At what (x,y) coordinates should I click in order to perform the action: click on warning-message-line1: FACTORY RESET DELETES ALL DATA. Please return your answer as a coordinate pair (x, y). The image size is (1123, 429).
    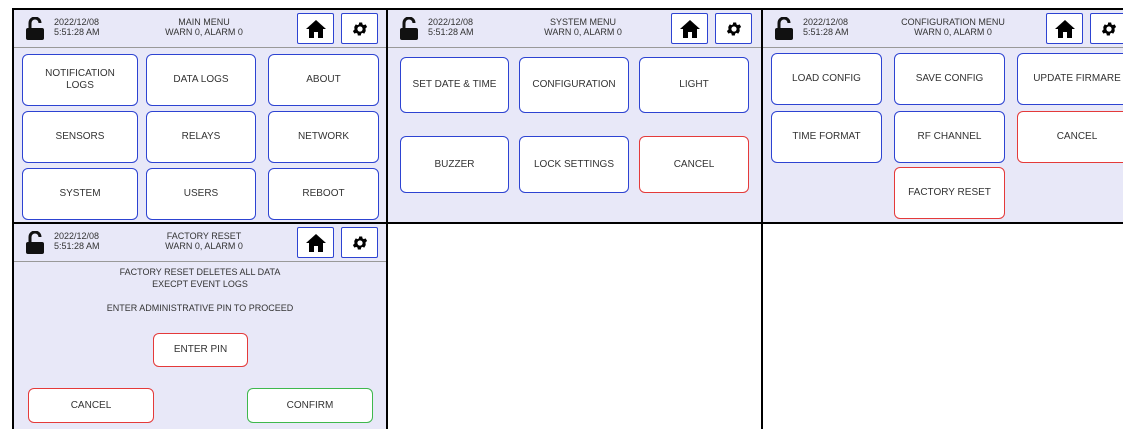
    Looking at the image, I should click on (200, 272).